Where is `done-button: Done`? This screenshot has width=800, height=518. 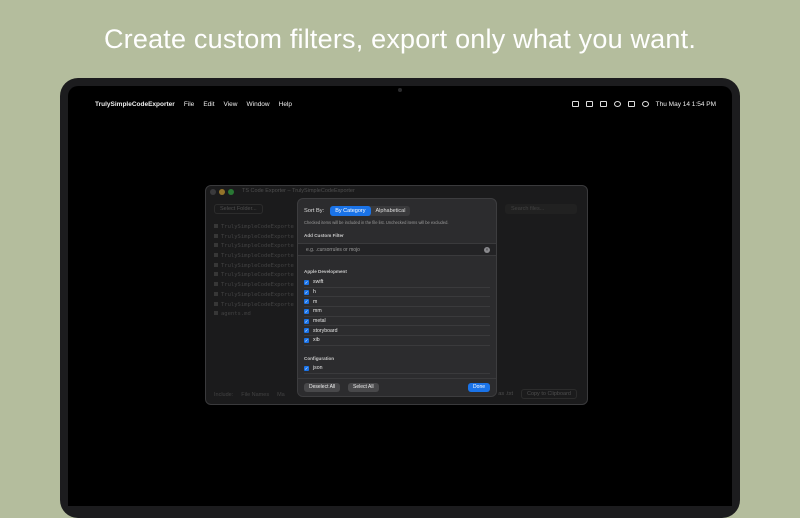
done-button: Done is located at coordinates (479, 387).